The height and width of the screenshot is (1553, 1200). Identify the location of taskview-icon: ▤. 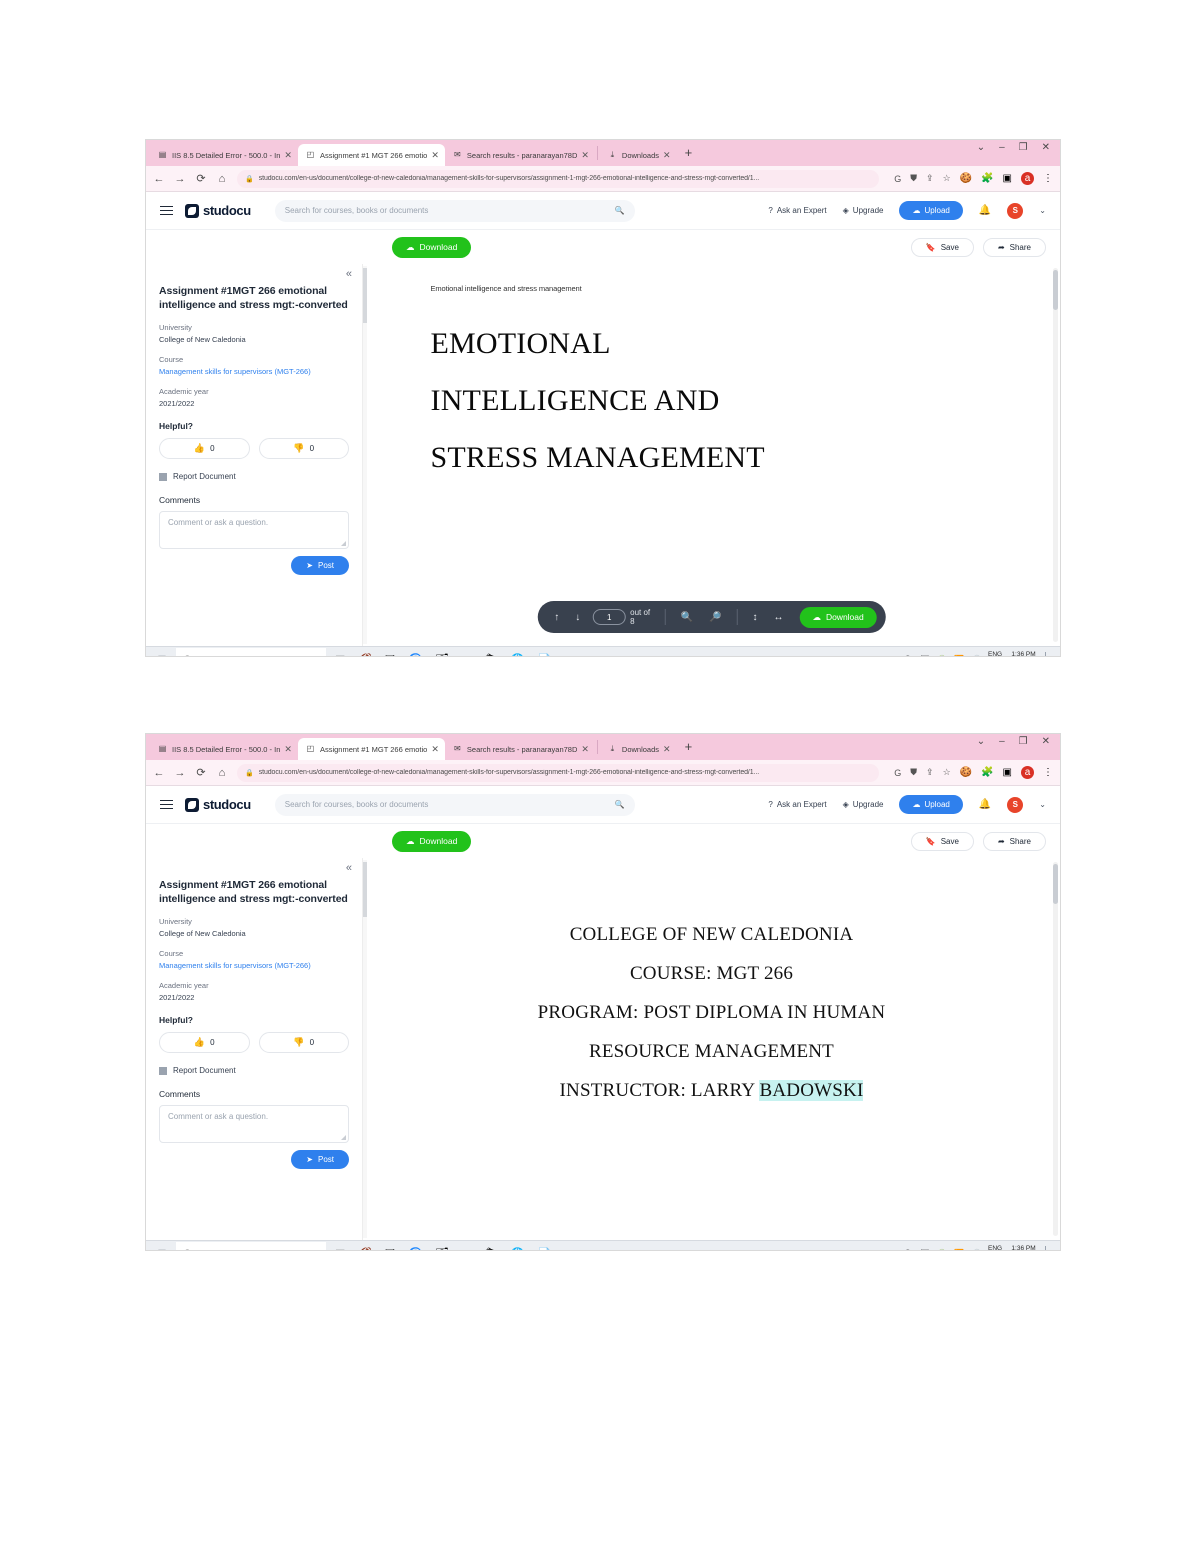
(340, 654).